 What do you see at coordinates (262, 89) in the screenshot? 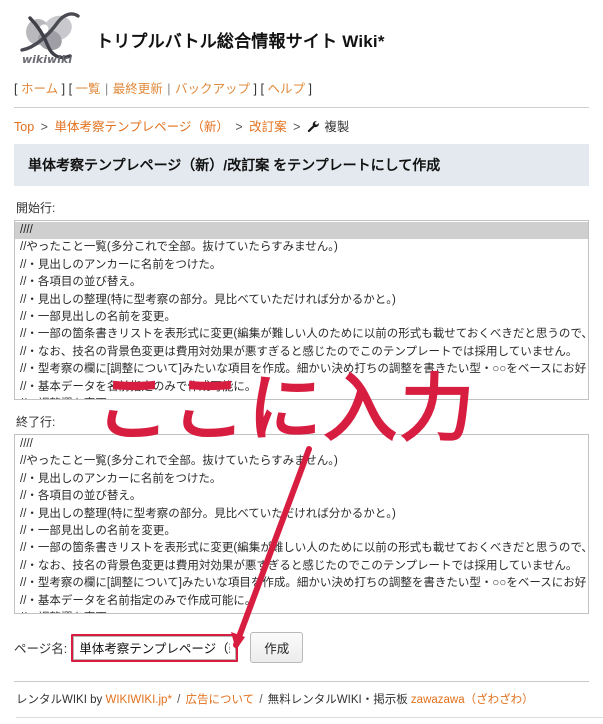
I see `nav-bracket-open-3: [` at bounding box center [262, 89].